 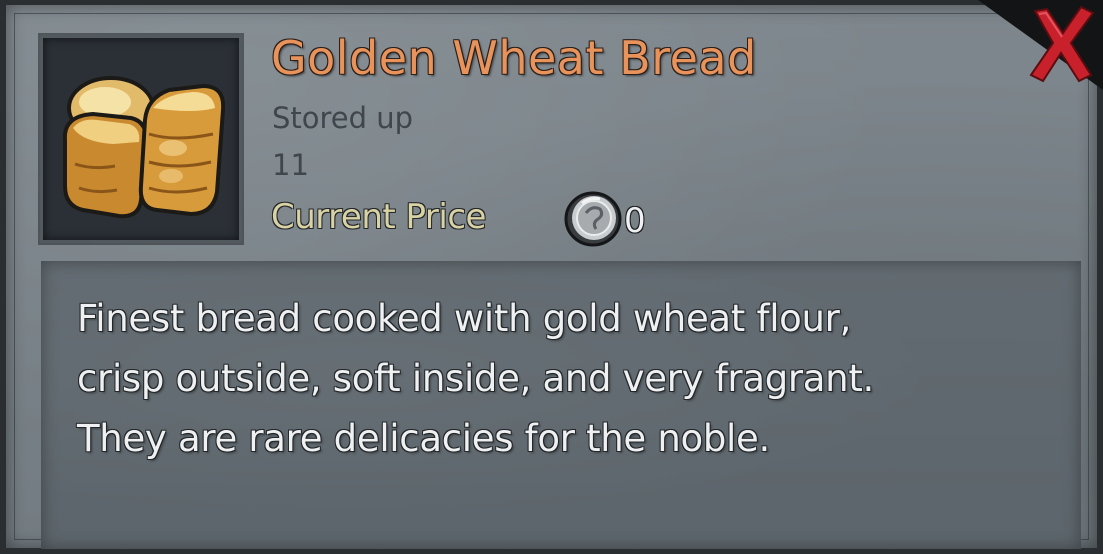 I want to click on silver-coin-icon, so click(x=593, y=219).